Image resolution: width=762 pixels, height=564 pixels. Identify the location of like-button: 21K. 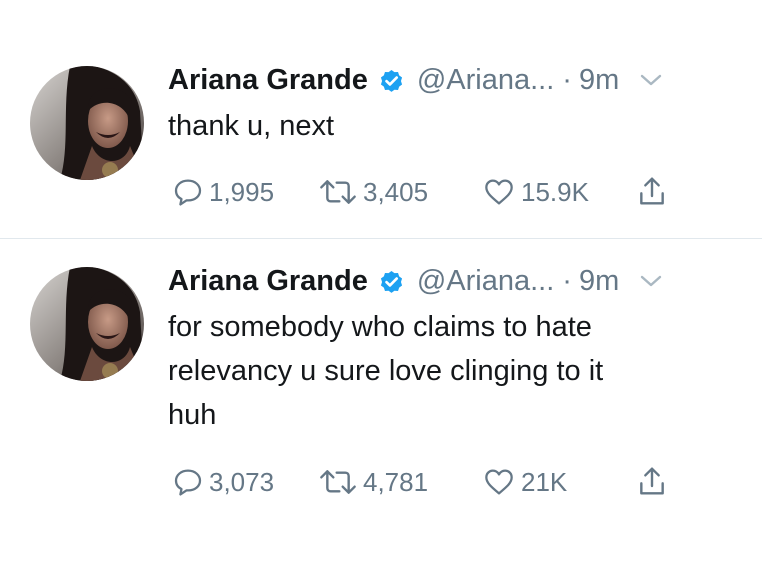
(524, 482).